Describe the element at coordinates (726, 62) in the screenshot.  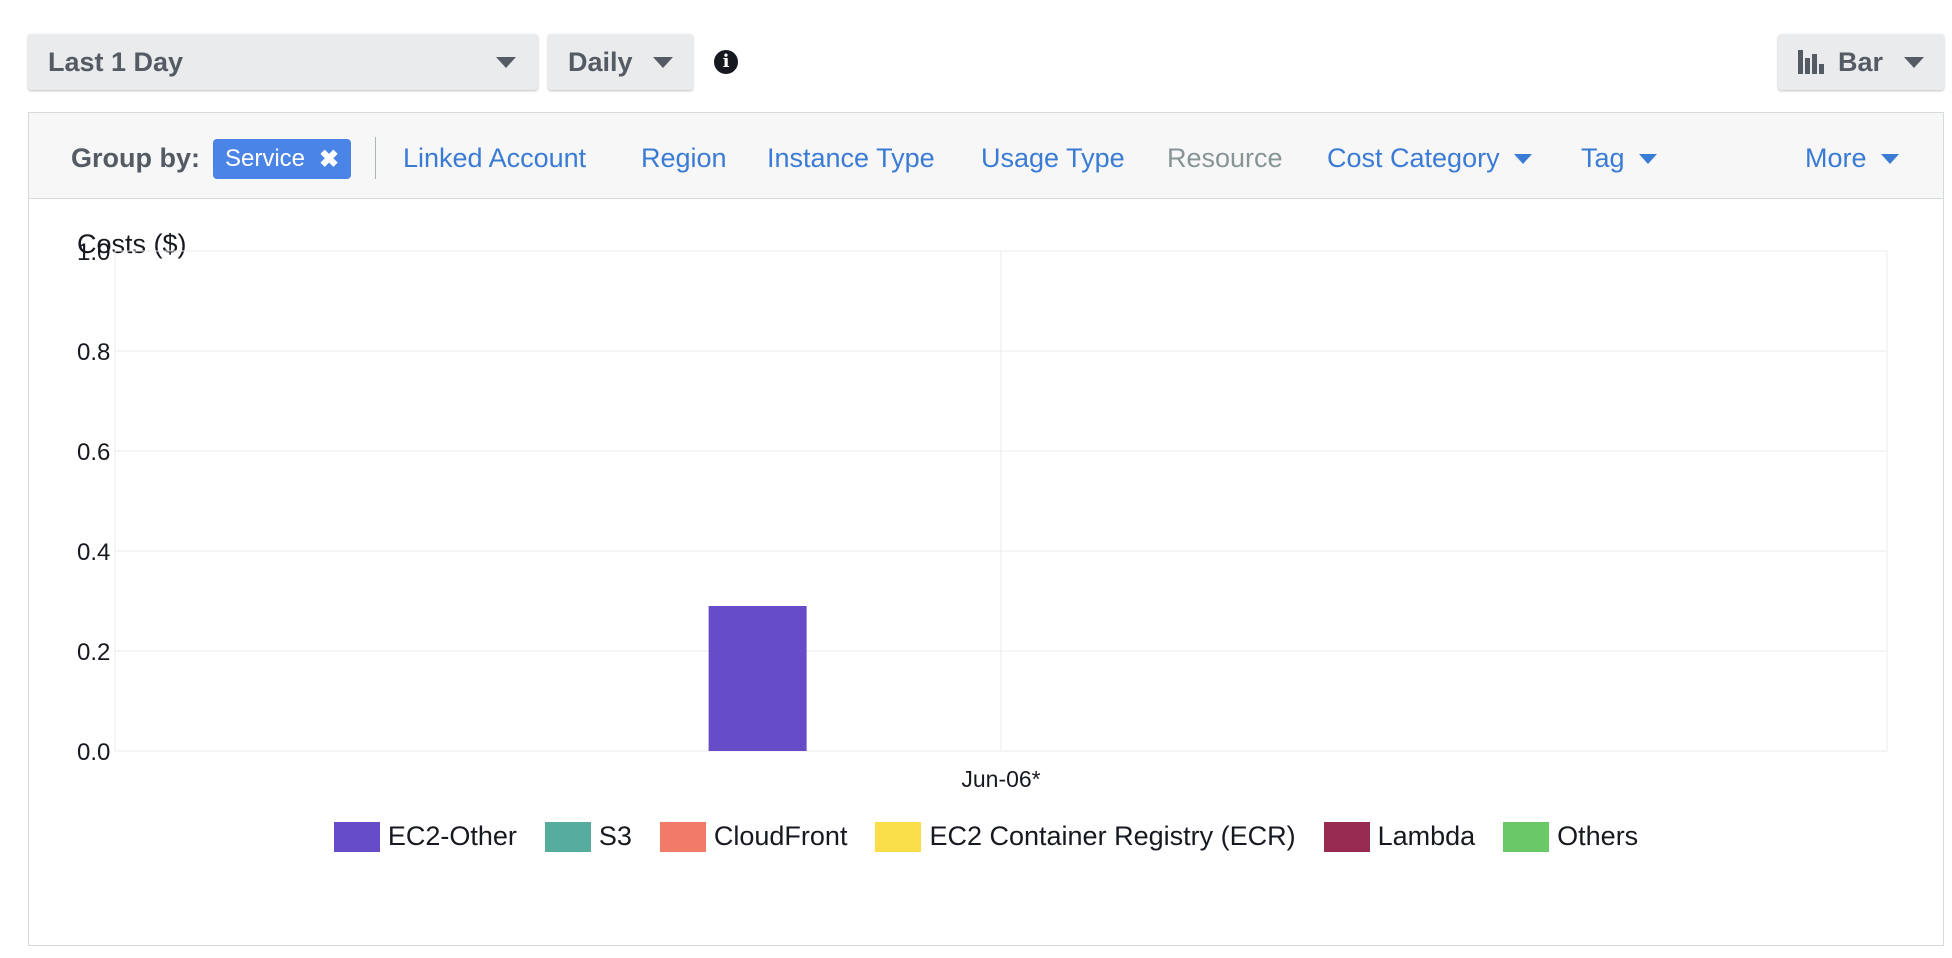
I see `info-icon: i` at that location.